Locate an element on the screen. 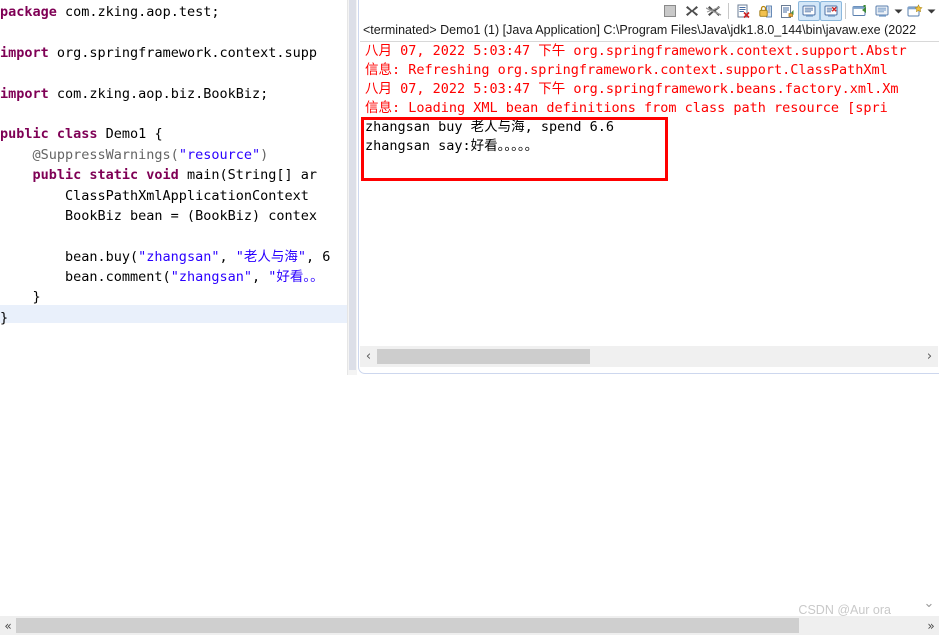 The width and height of the screenshot is (939, 635). page-horizontal-scrollbar-thumb is located at coordinates (407, 625).